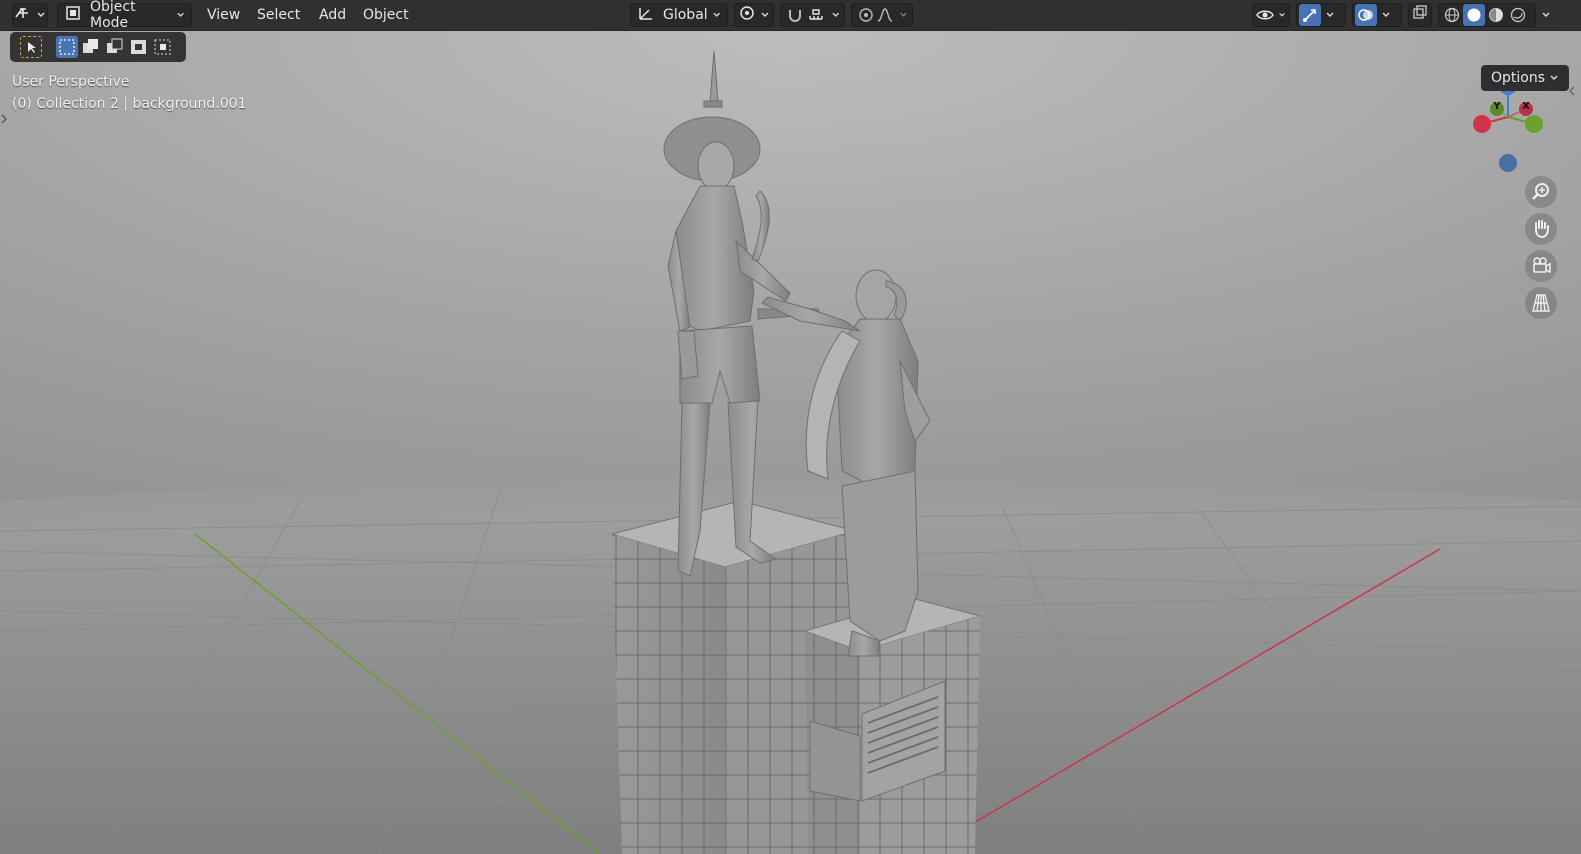 The width and height of the screenshot is (1581, 854). What do you see at coordinates (1310, 15) in the screenshot?
I see `gizmo-icon` at bounding box center [1310, 15].